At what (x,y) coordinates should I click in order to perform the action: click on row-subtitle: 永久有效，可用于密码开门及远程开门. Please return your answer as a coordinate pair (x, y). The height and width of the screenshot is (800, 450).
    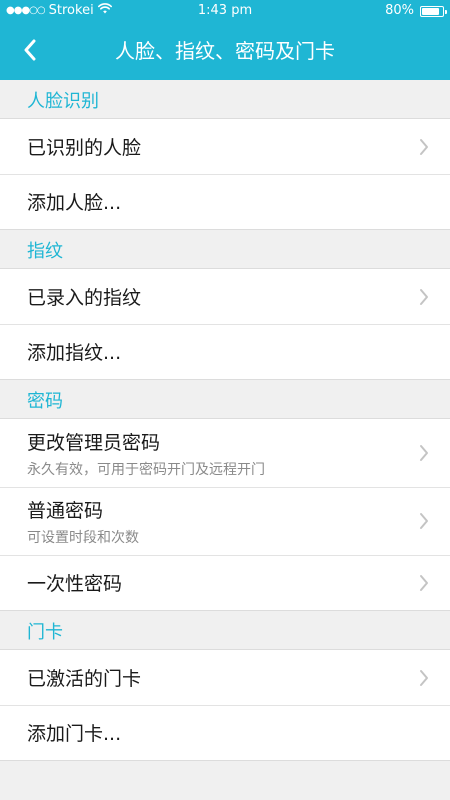
    Looking at the image, I should click on (146, 469).